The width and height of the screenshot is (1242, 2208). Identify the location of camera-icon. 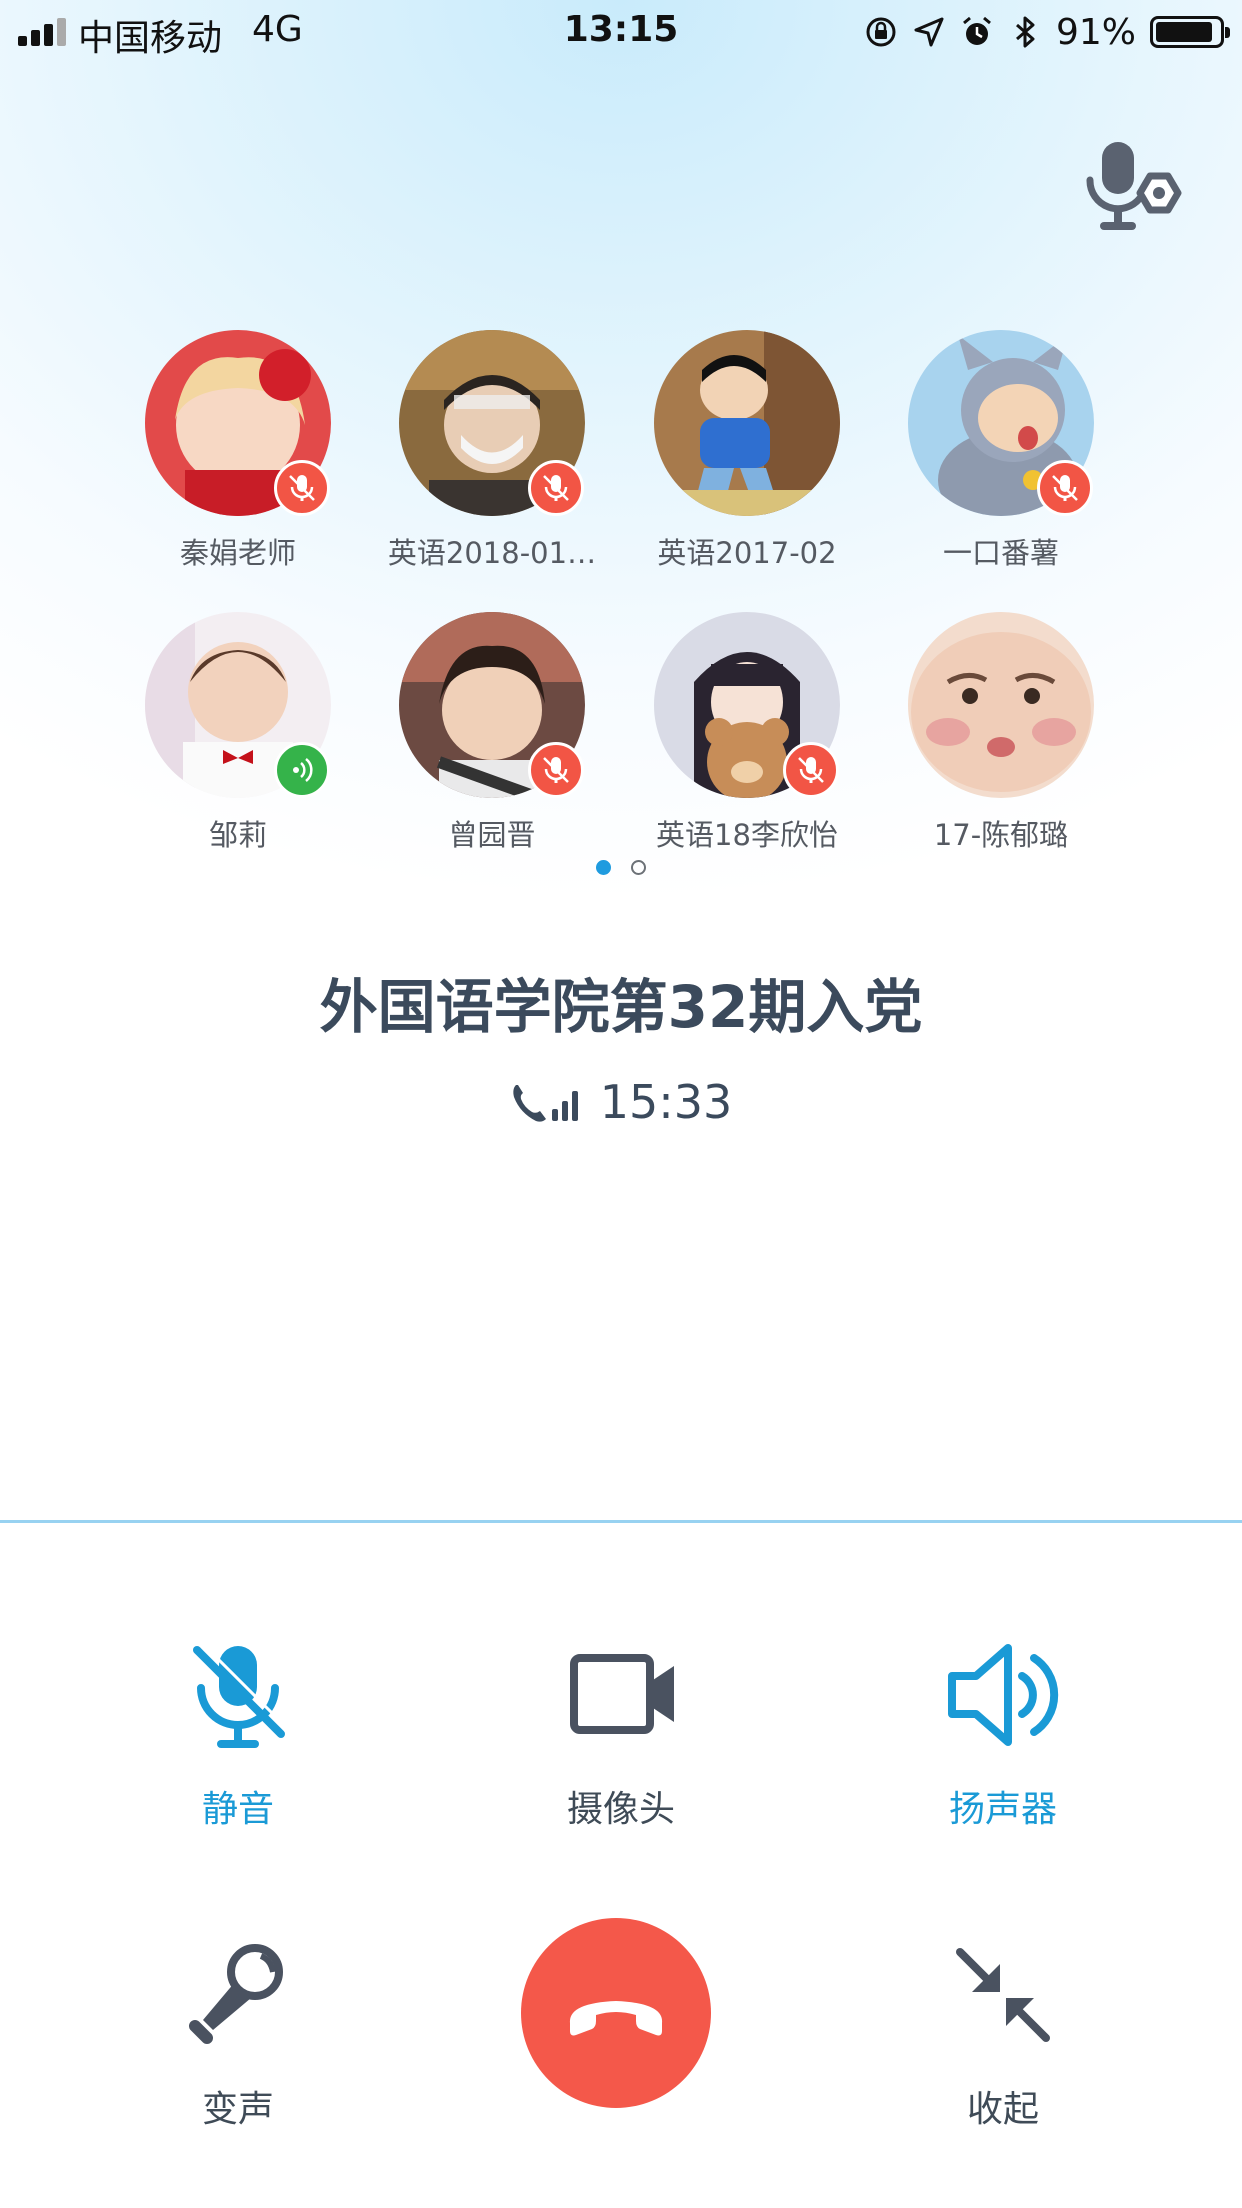
(622, 1694).